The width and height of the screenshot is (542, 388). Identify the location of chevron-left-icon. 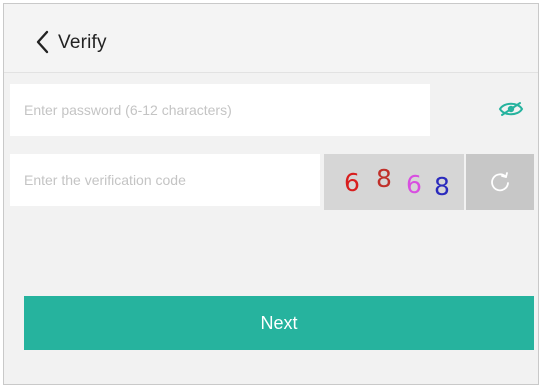
(42, 42).